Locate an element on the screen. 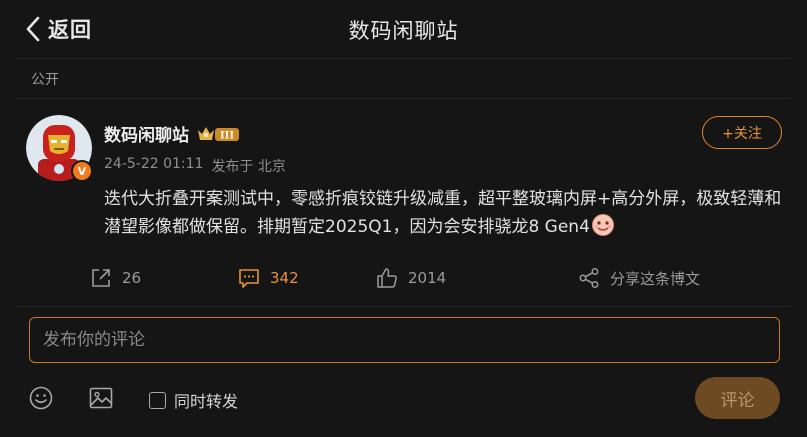  checkbox-box is located at coordinates (157, 400).